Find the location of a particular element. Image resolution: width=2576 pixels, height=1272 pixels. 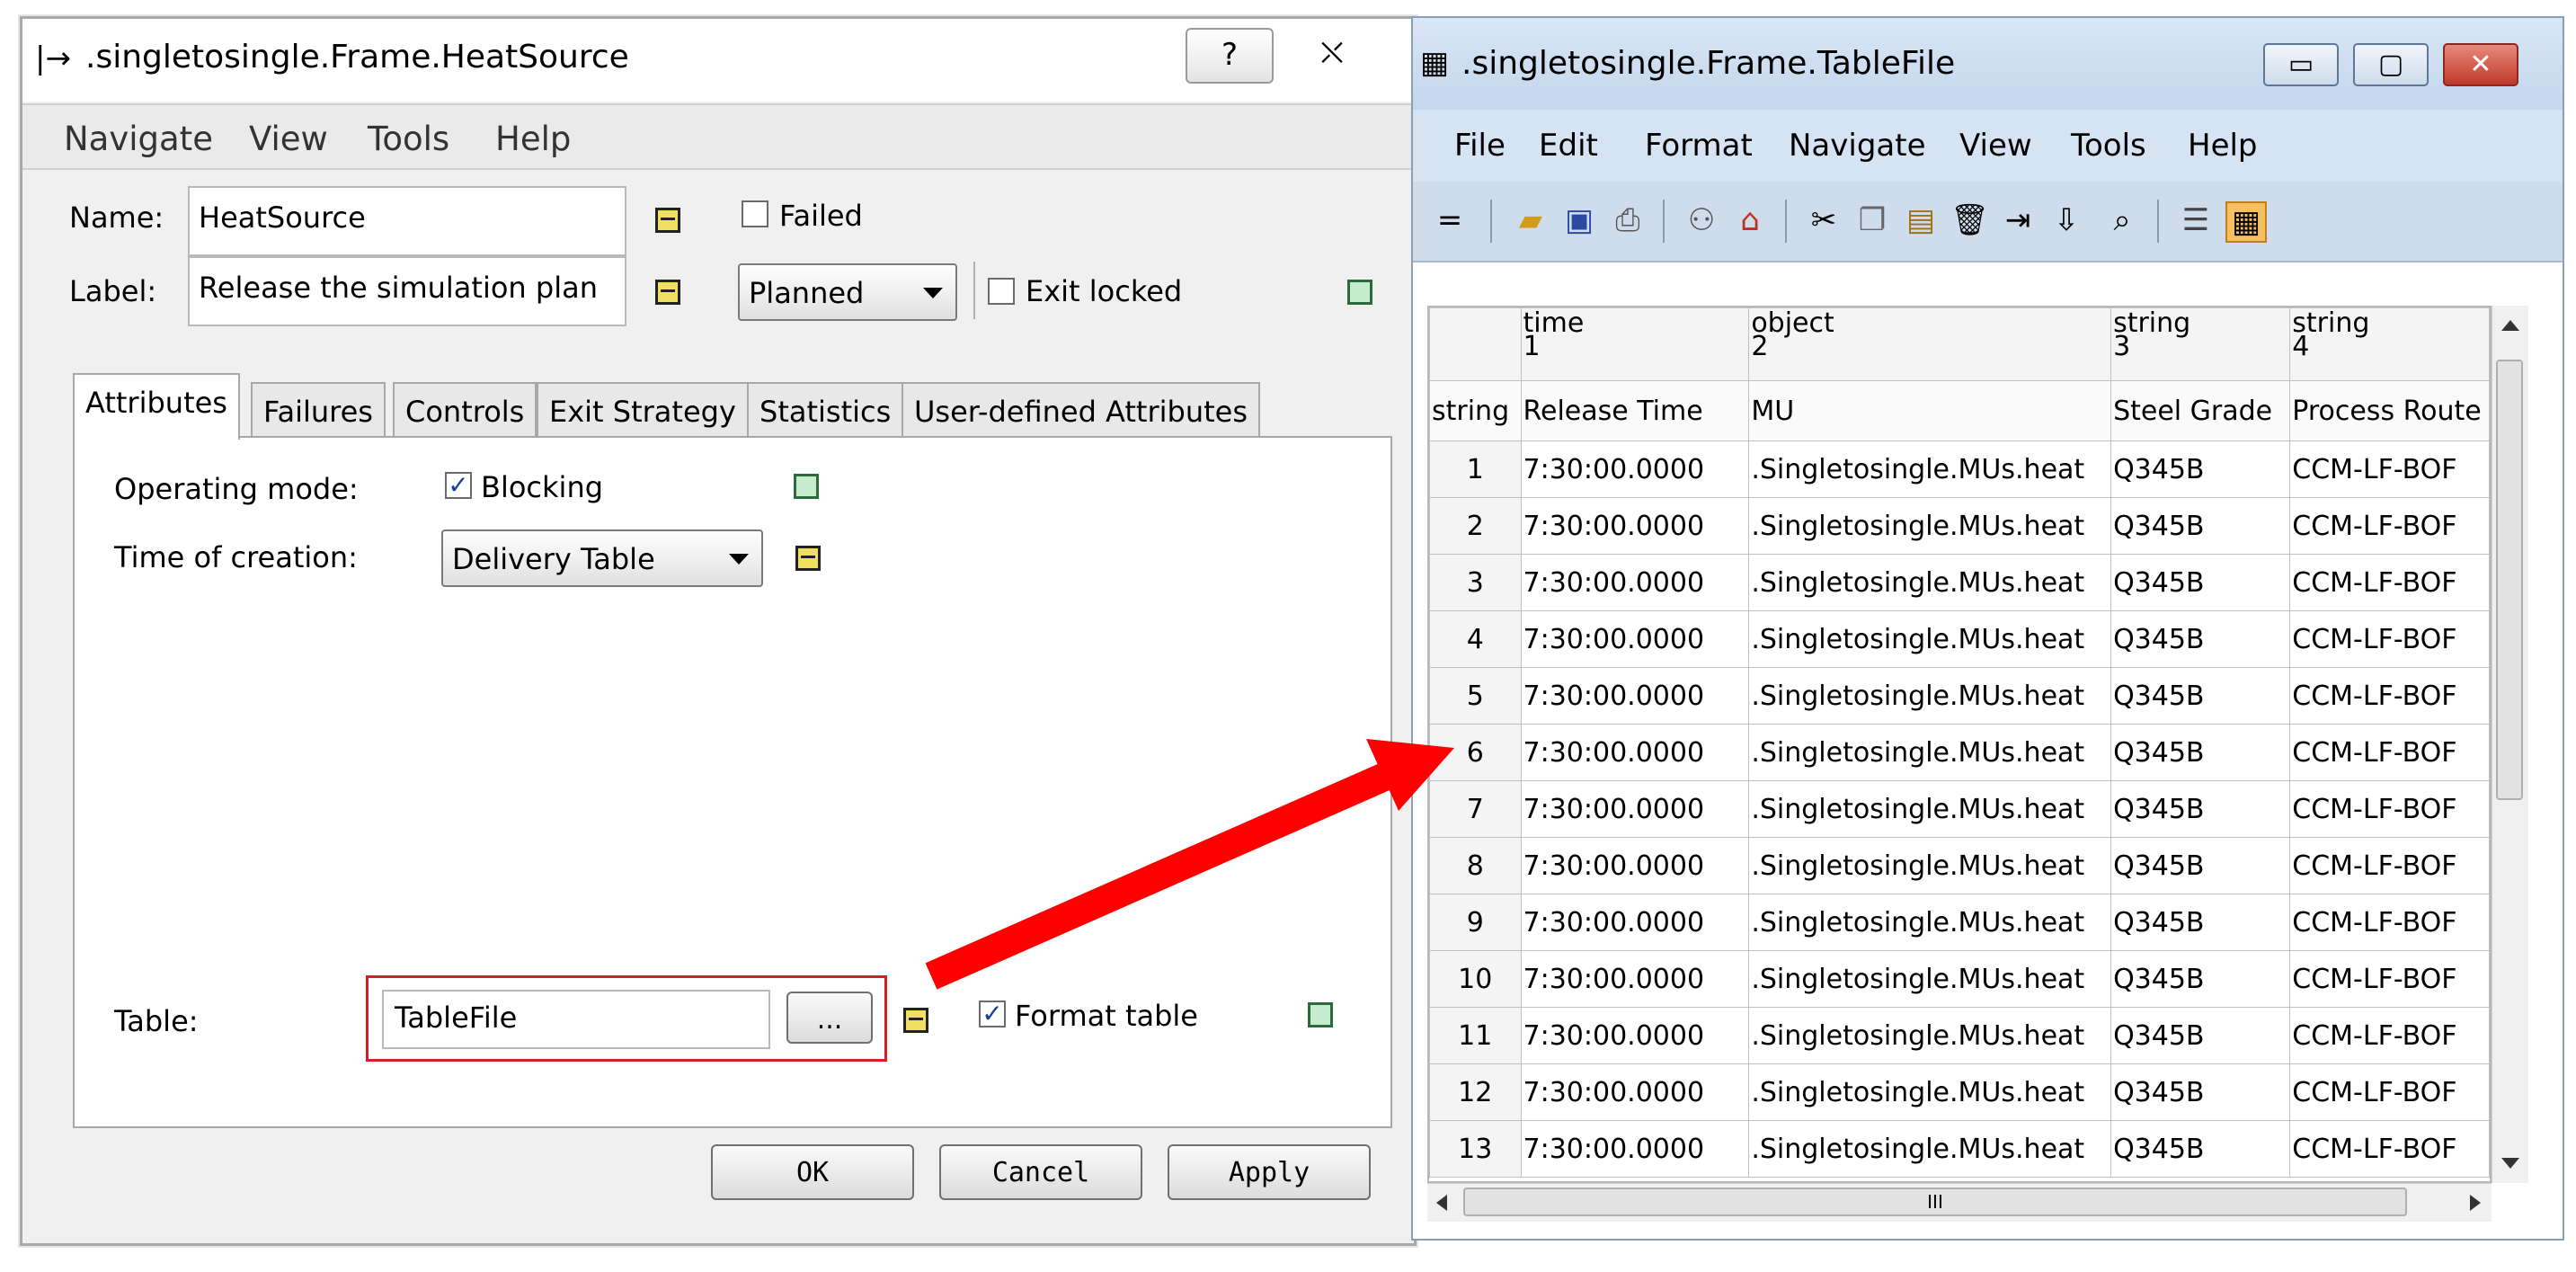

arrow-shaft is located at coordinates (1160, 875).